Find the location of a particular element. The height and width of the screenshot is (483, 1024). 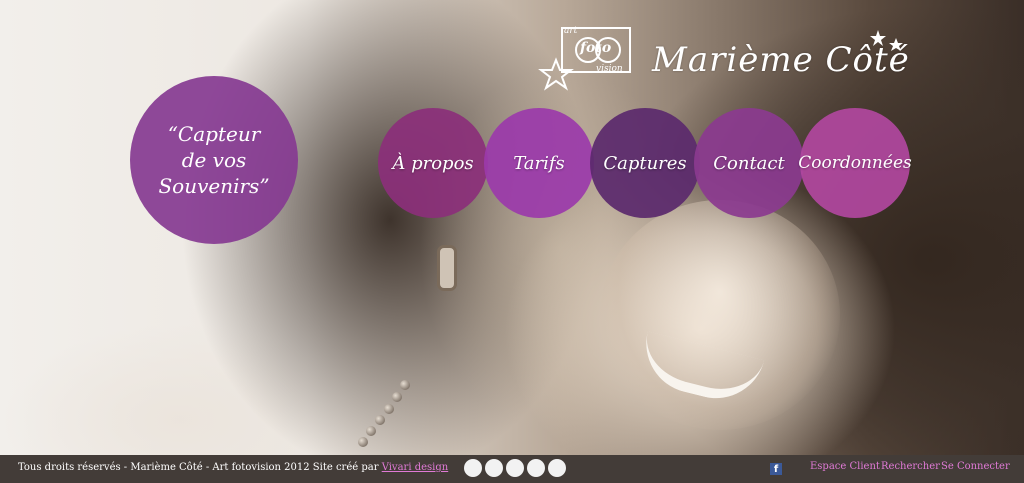

nav-contact-label: Contact is located at coordinates (749, 163).